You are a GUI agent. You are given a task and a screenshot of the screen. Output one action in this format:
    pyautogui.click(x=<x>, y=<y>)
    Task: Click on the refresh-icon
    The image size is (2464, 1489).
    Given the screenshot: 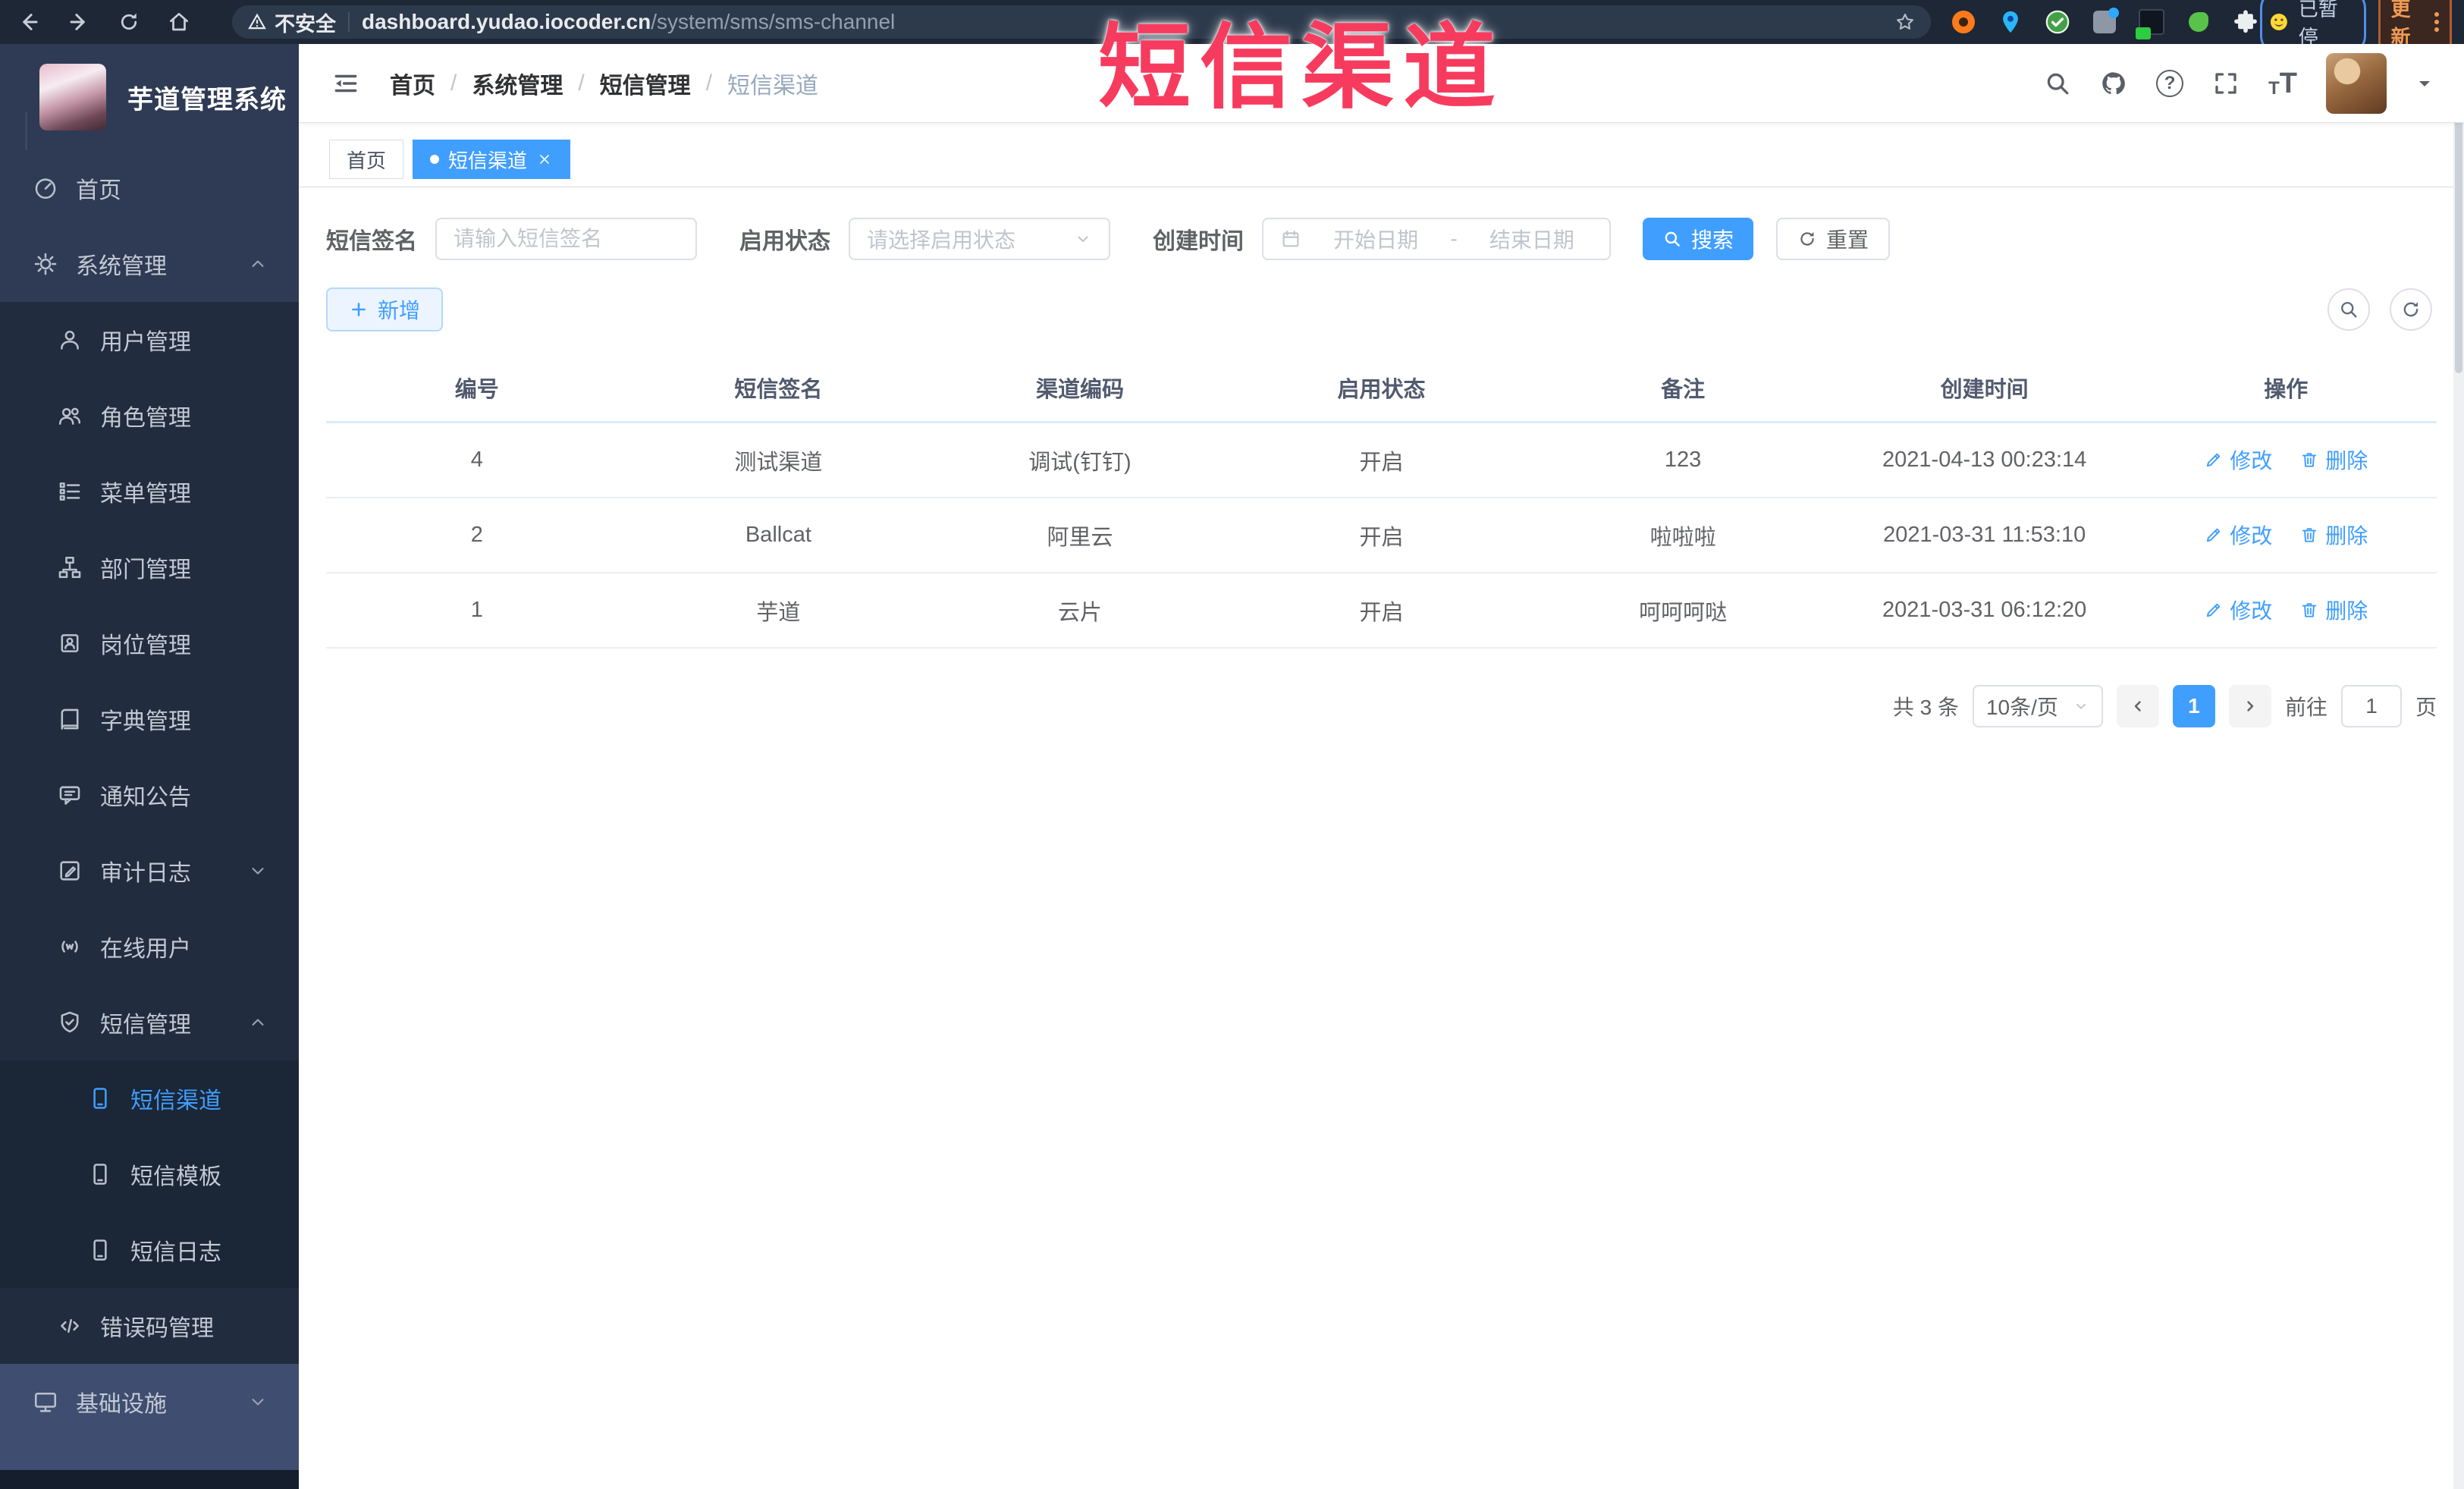 What is the action you would take?
    pyautogui.click(x=2411, y=309)
    